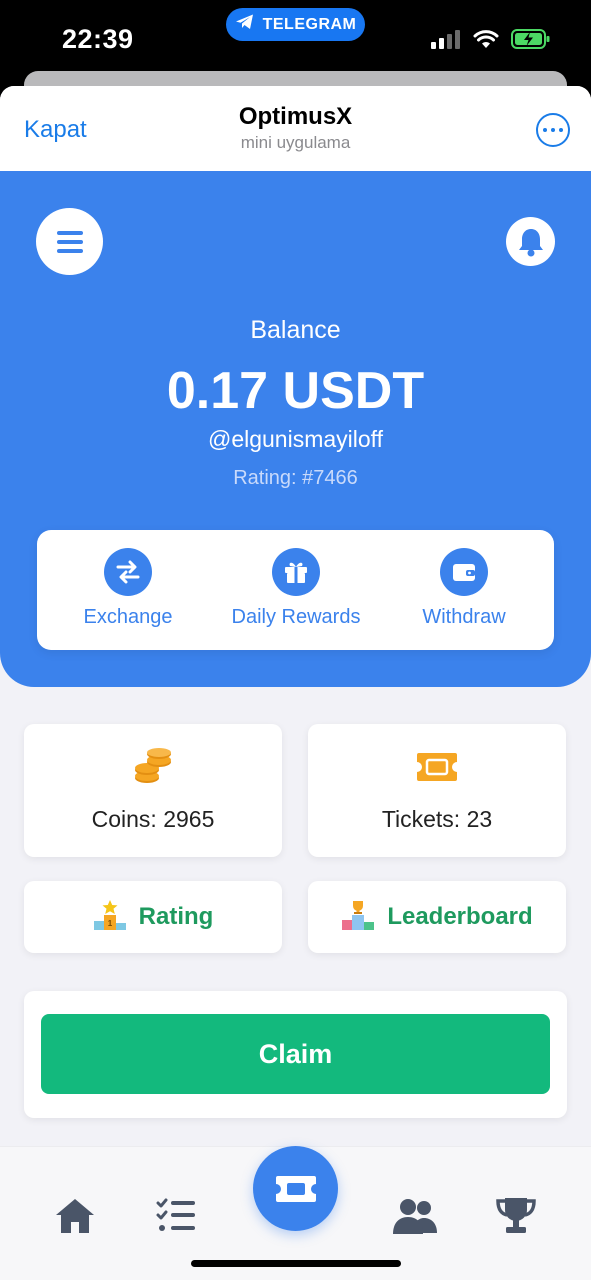 This screenshot has width=591, height=1280. What do you see at coordinates (295, 439) in the screenshot?
I see `username: @elgunismayiloff` at bounding box center [295, 439].